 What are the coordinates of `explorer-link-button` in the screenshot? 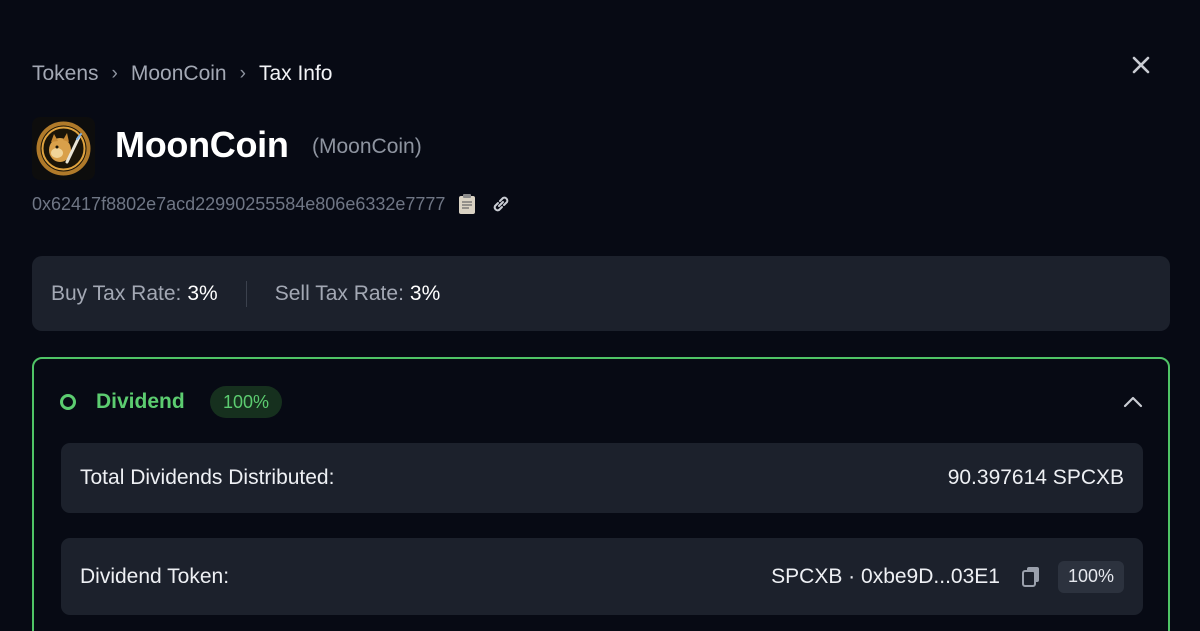 It's located at (501, 204).